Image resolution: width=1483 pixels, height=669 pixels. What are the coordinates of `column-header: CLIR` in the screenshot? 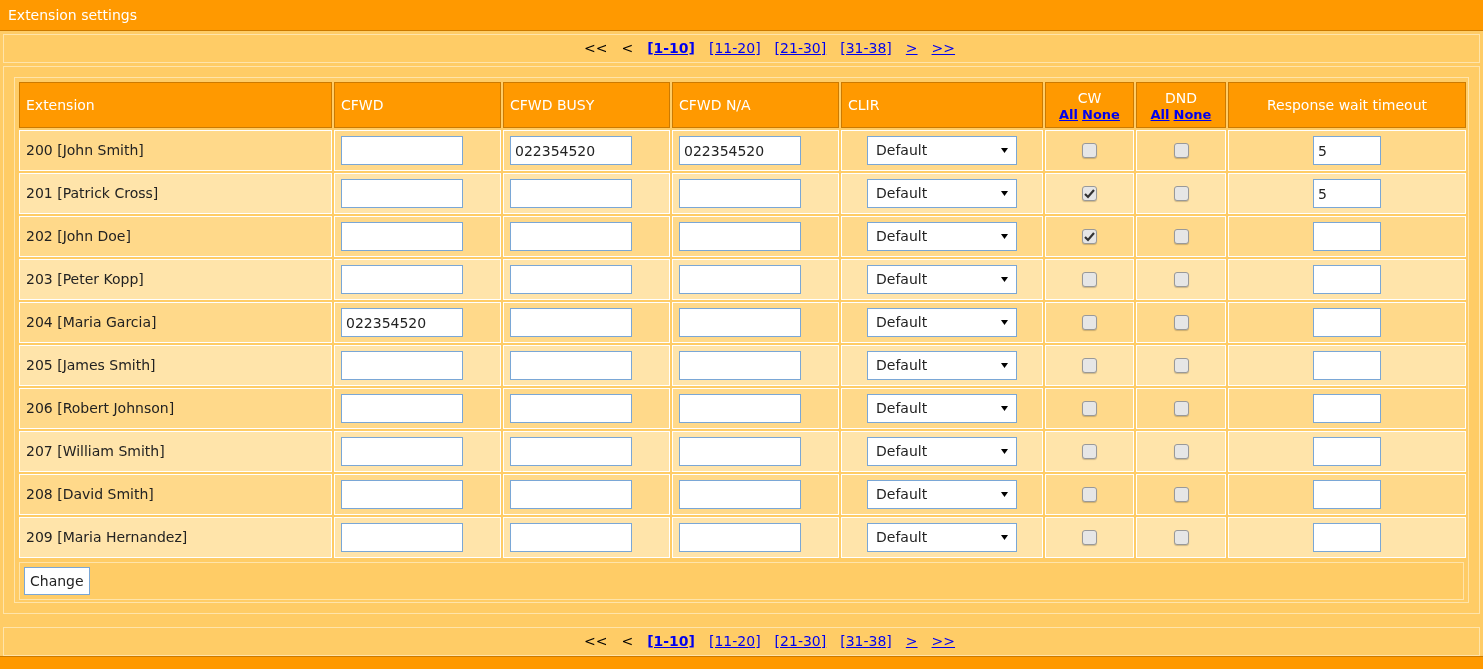 It's located at (864, 105).